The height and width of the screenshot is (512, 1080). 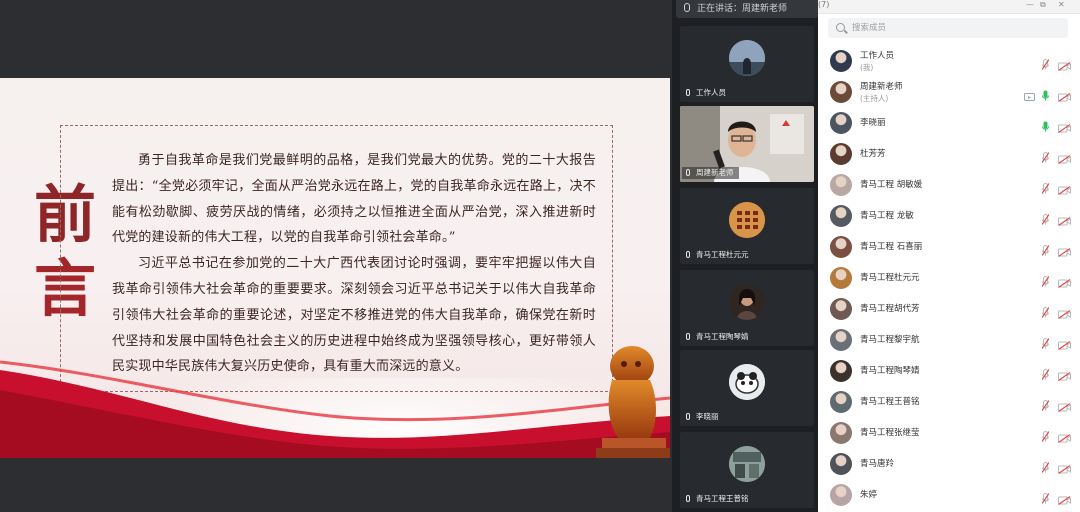 I want to click on close-icon: ✕, so click(x=1061, y=5).